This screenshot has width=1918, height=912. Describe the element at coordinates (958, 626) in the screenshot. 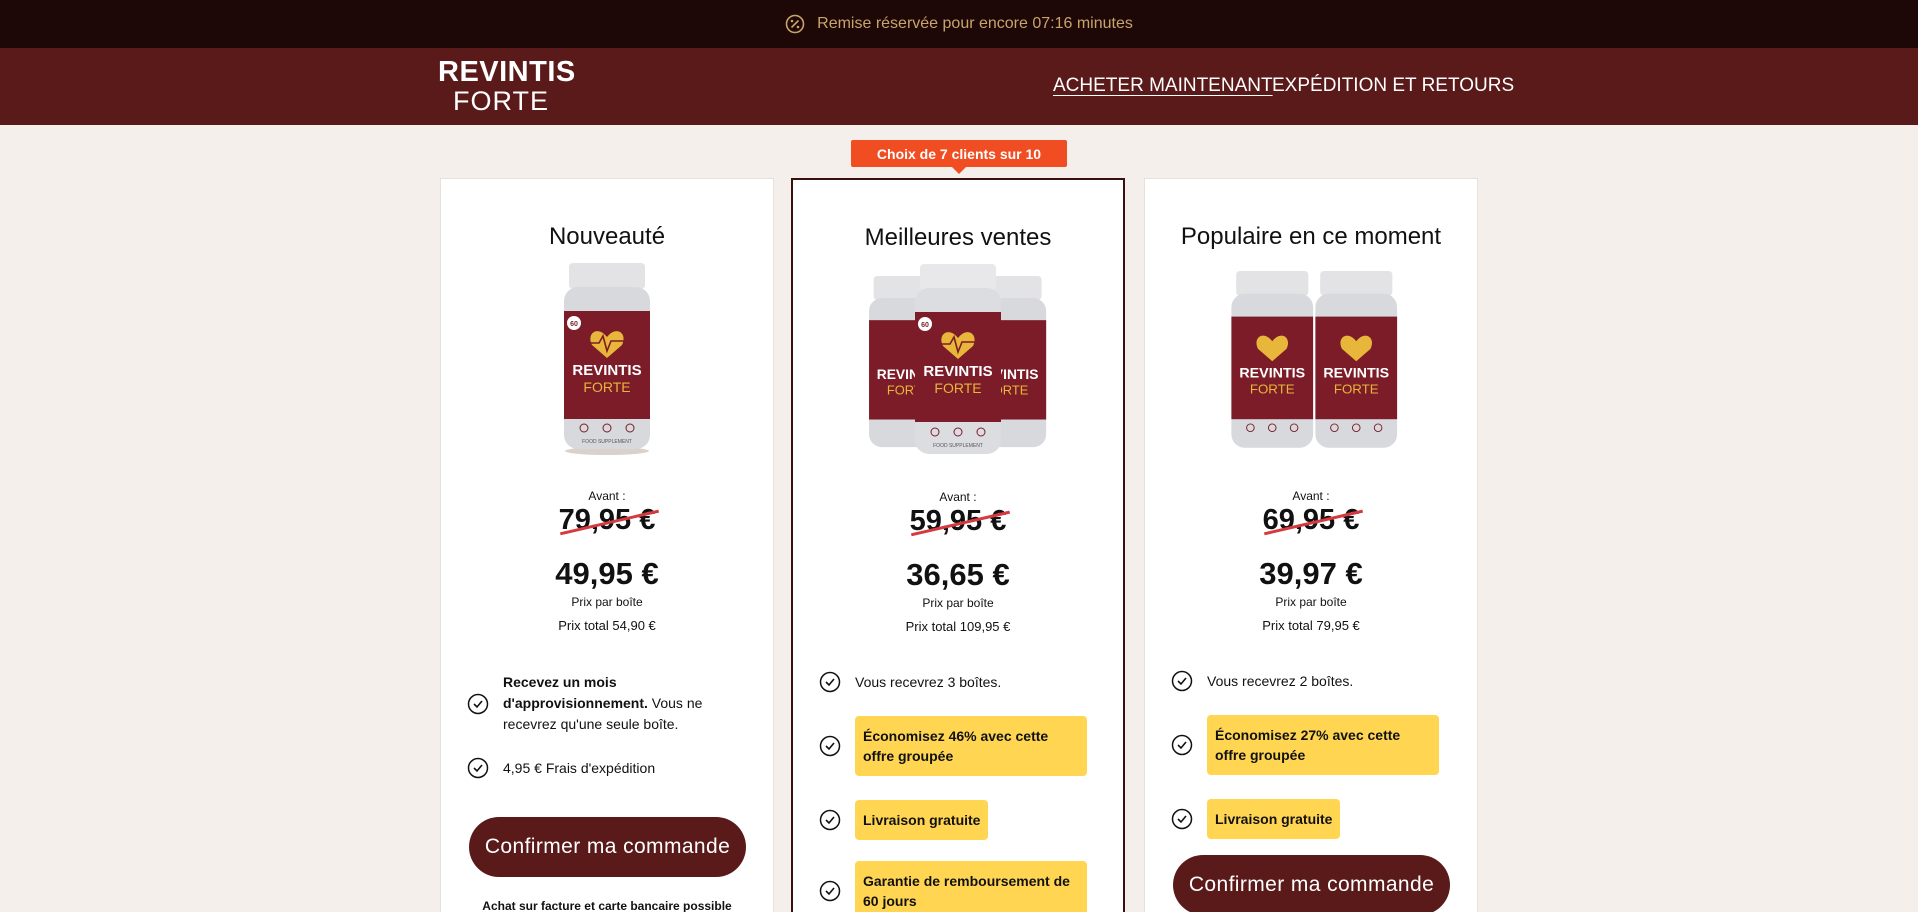

I see `total-price: Prix total 109,95 €` at that location.